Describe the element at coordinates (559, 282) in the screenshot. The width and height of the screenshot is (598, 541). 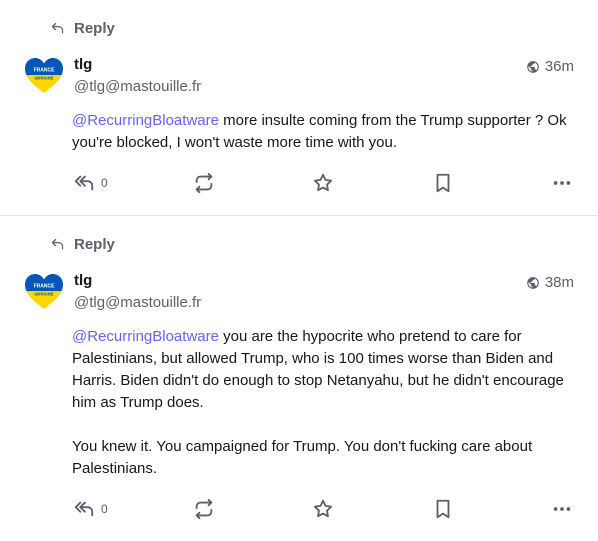
I see `relative-time: 38m` at that location.